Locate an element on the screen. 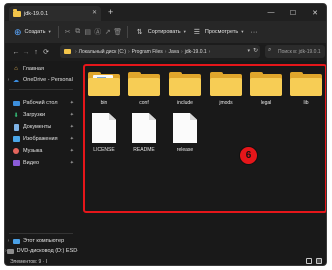  video-icon is located at coordinates (16, 163).